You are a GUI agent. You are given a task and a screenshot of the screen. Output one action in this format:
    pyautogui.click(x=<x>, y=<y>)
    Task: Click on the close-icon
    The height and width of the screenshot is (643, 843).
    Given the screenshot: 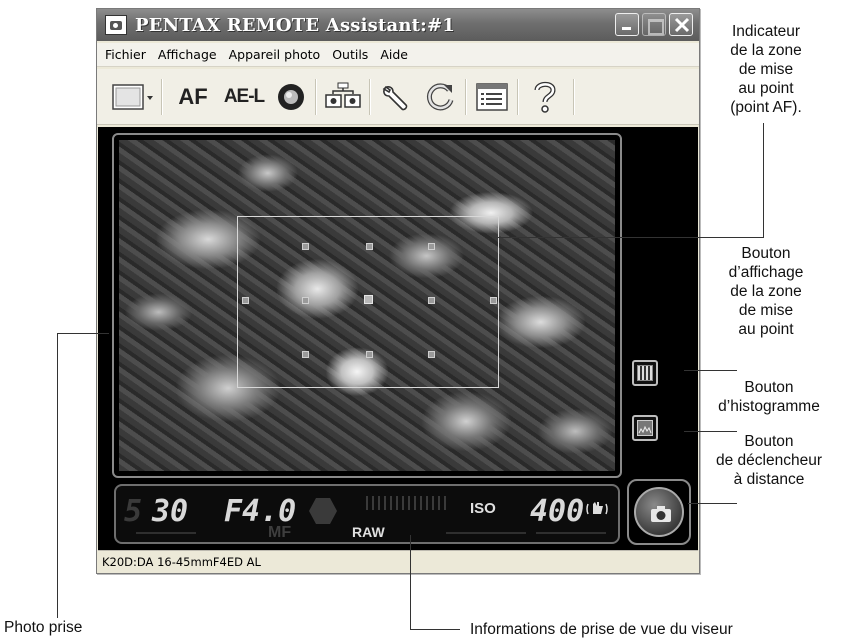 What is the action you would take?
    pyautogui.click(x=681, y=24)
    